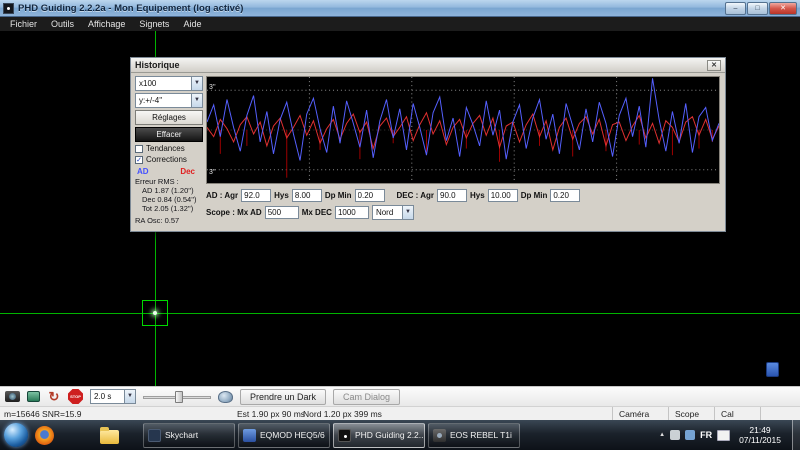 Image resolution: width=800 pixels, height=450 pixels. I want to click on dec-legend-label: Dec, so click(187, 171).